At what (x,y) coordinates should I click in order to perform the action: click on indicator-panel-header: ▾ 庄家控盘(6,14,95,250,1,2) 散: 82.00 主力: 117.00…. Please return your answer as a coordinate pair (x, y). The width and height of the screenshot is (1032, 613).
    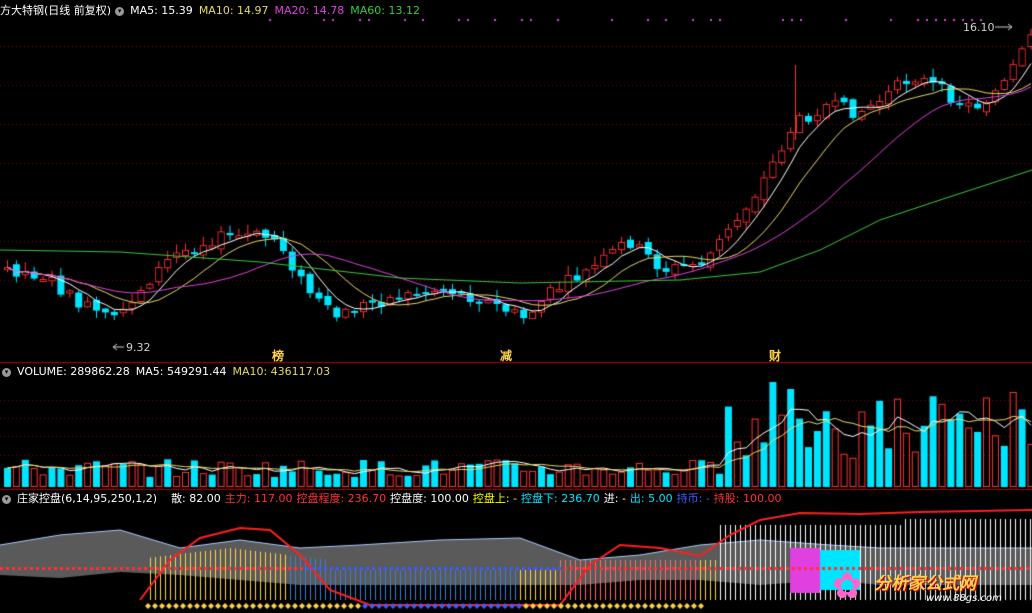
    Looking at the image, I should click on (396, 499).